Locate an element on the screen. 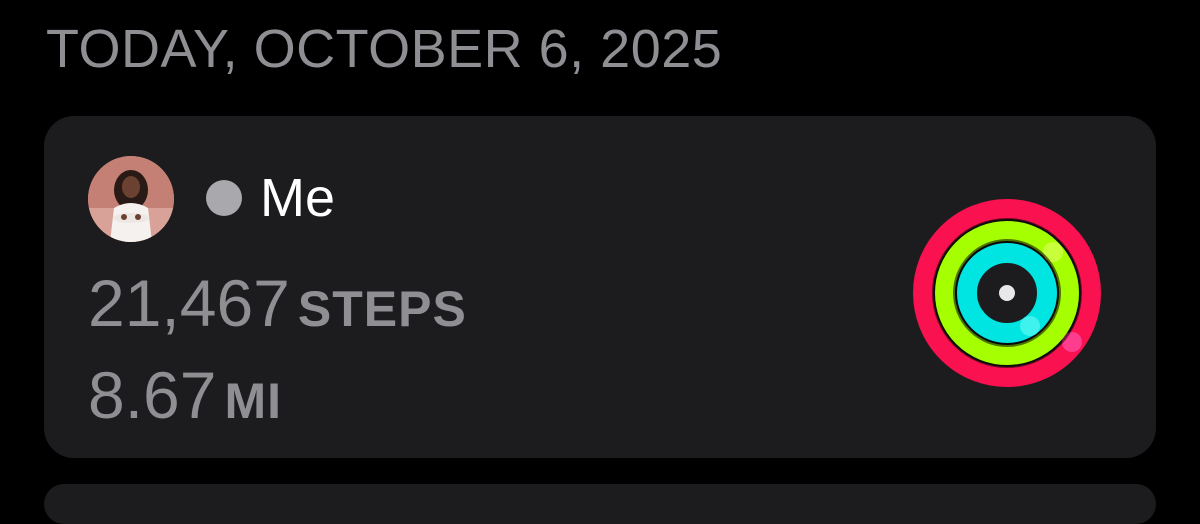 The image size is (1200, 524). avatar-photo-icon is located at coordinates (131, 199).